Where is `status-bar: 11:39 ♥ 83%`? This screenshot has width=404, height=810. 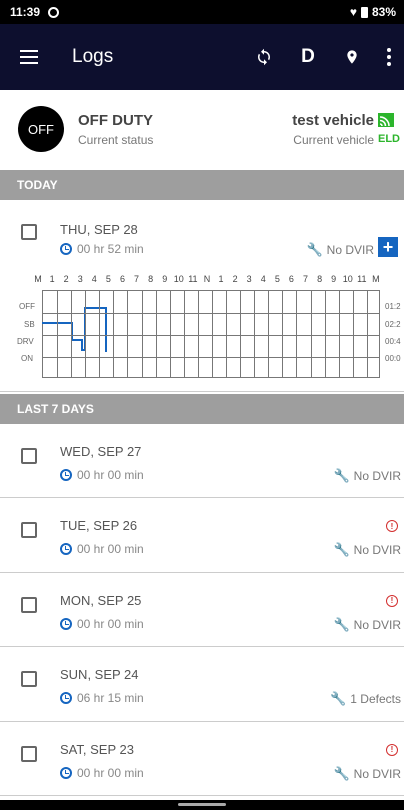 status-bar: 11:39 ♥ 83% is located at coordinates (202, 12).